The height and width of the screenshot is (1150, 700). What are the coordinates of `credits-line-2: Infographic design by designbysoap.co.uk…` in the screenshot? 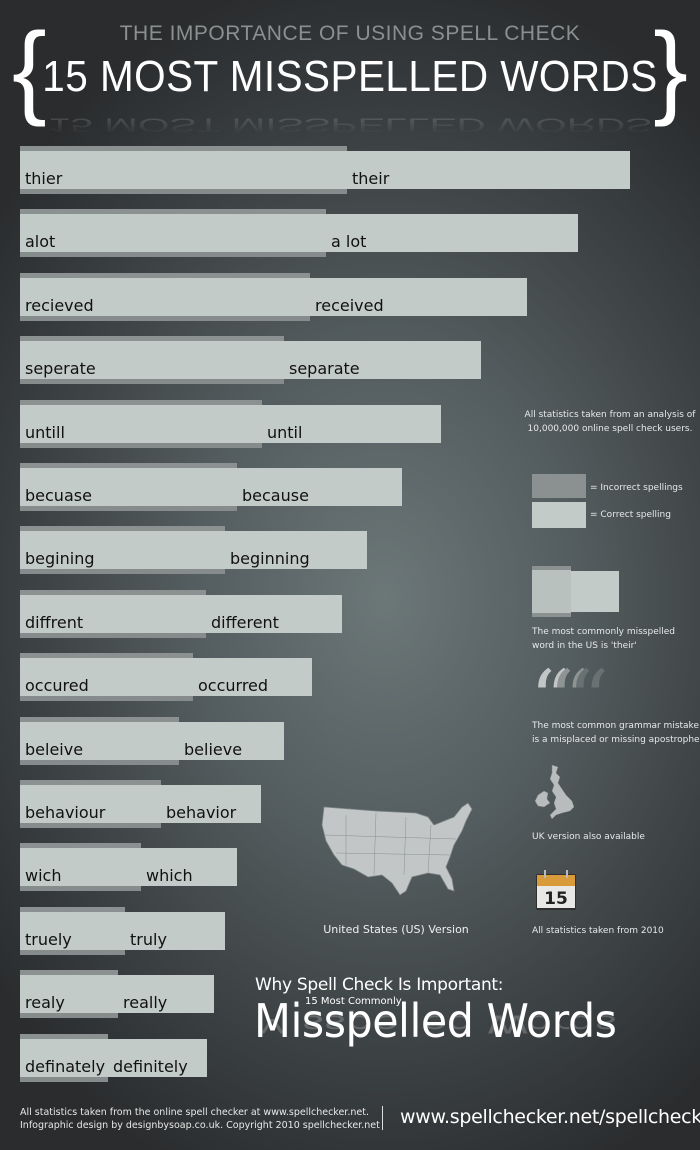 It's located at (200, 1125).